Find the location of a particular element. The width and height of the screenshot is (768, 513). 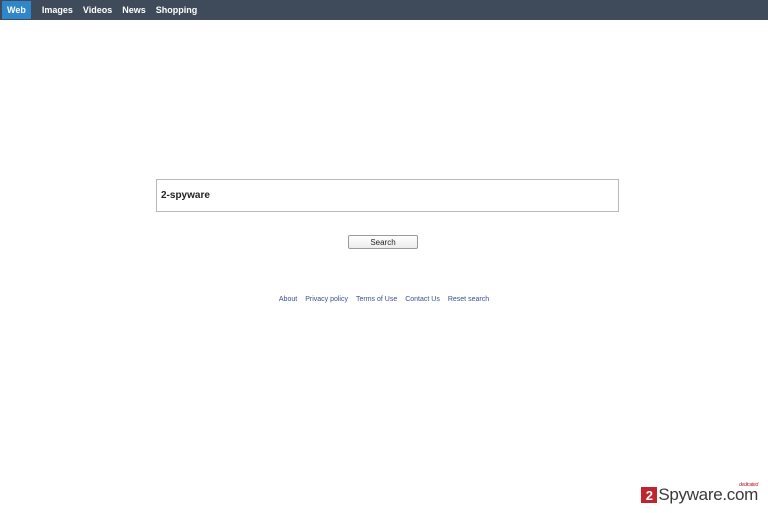

footer-link-privacy: Privacy policy is located at coordinates (326, 299).